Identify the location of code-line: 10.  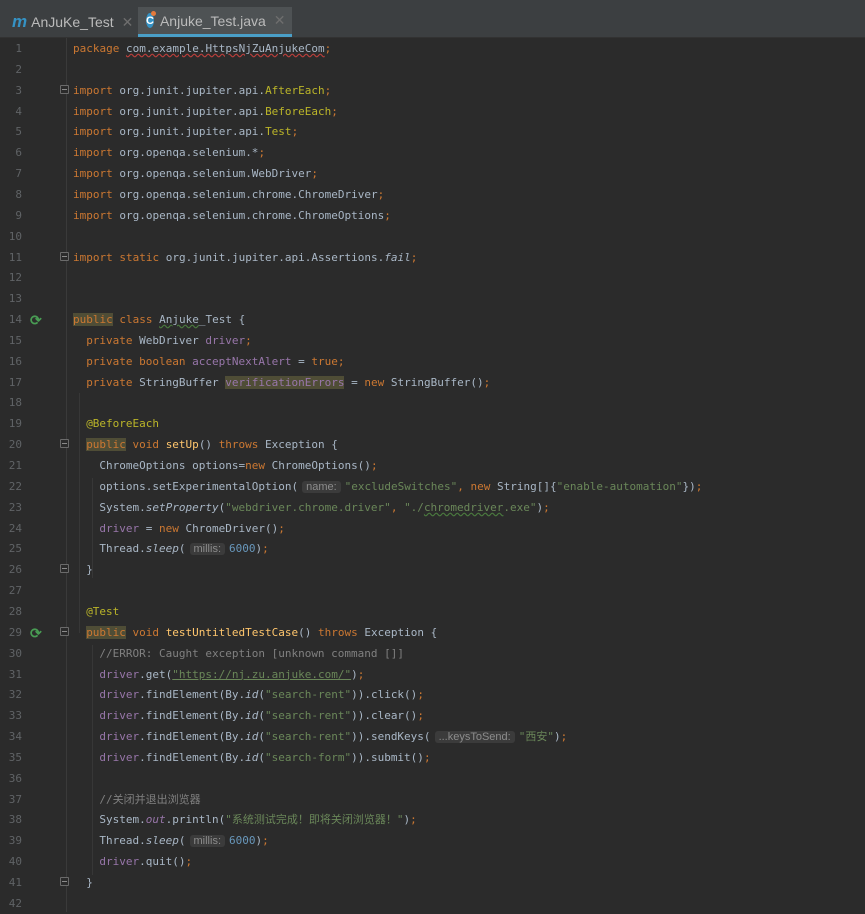
(432, 236).